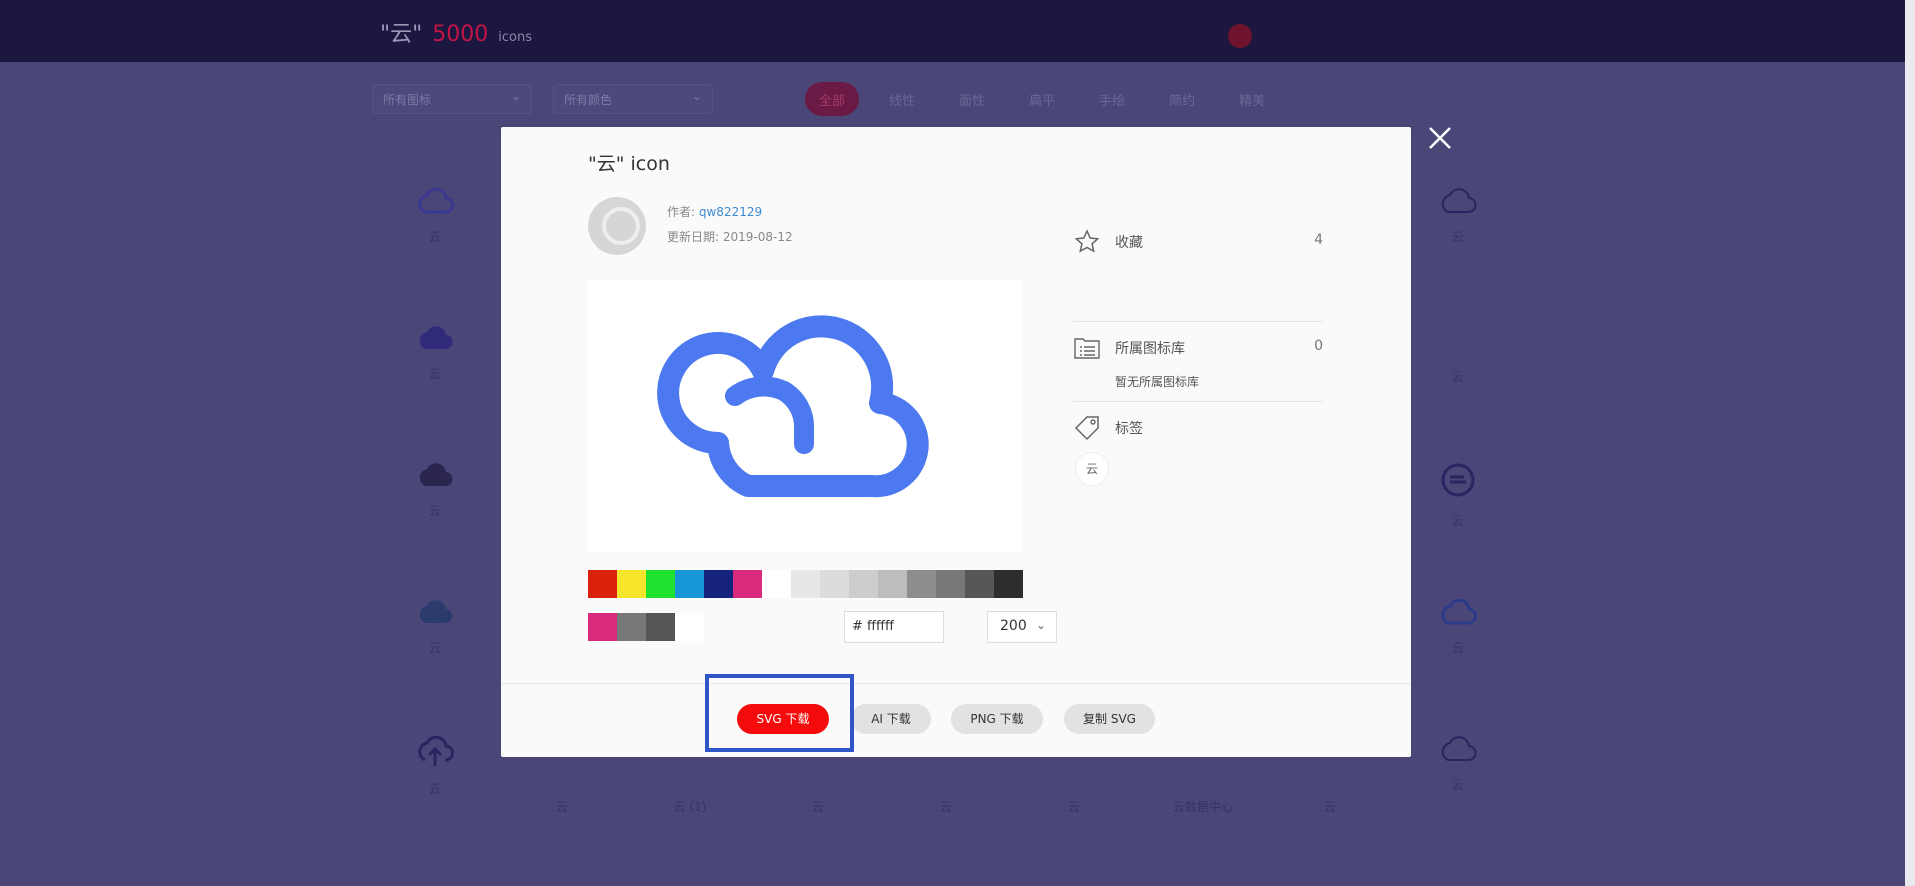 This screenshot has height=886, width=1915. I want to click on close-icon, so click(1440, 138).